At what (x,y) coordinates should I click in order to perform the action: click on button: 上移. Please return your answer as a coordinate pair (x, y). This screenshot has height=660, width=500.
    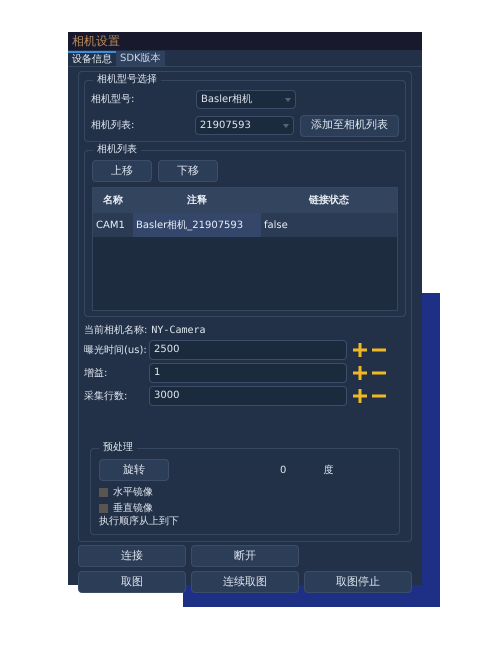
    Looking at the image, I should click on (122, 171).